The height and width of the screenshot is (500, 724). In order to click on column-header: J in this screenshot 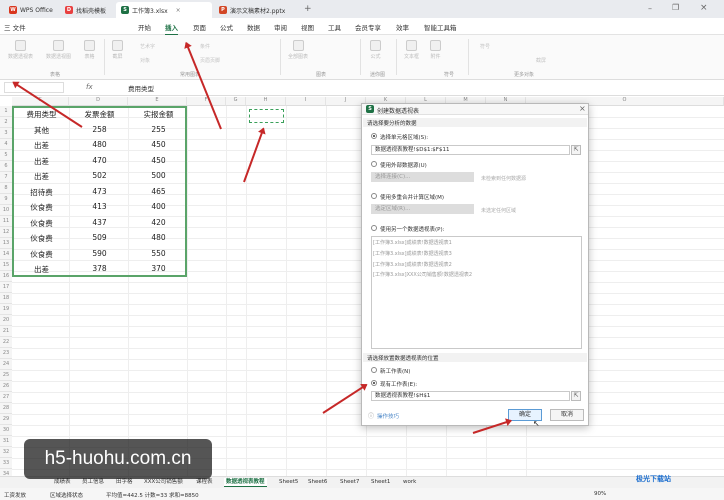, I will do `click(346, 101)`.